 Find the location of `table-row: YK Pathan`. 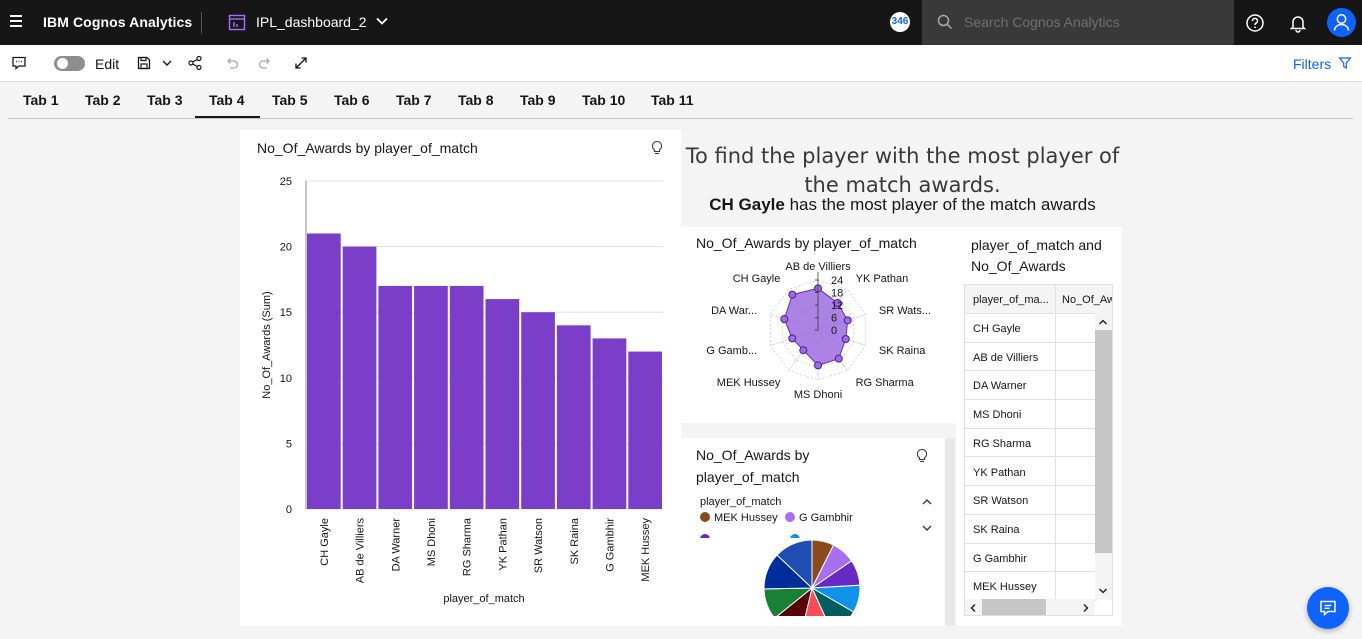

table-row: YK Pathan is located at coordinates (1031, 472).